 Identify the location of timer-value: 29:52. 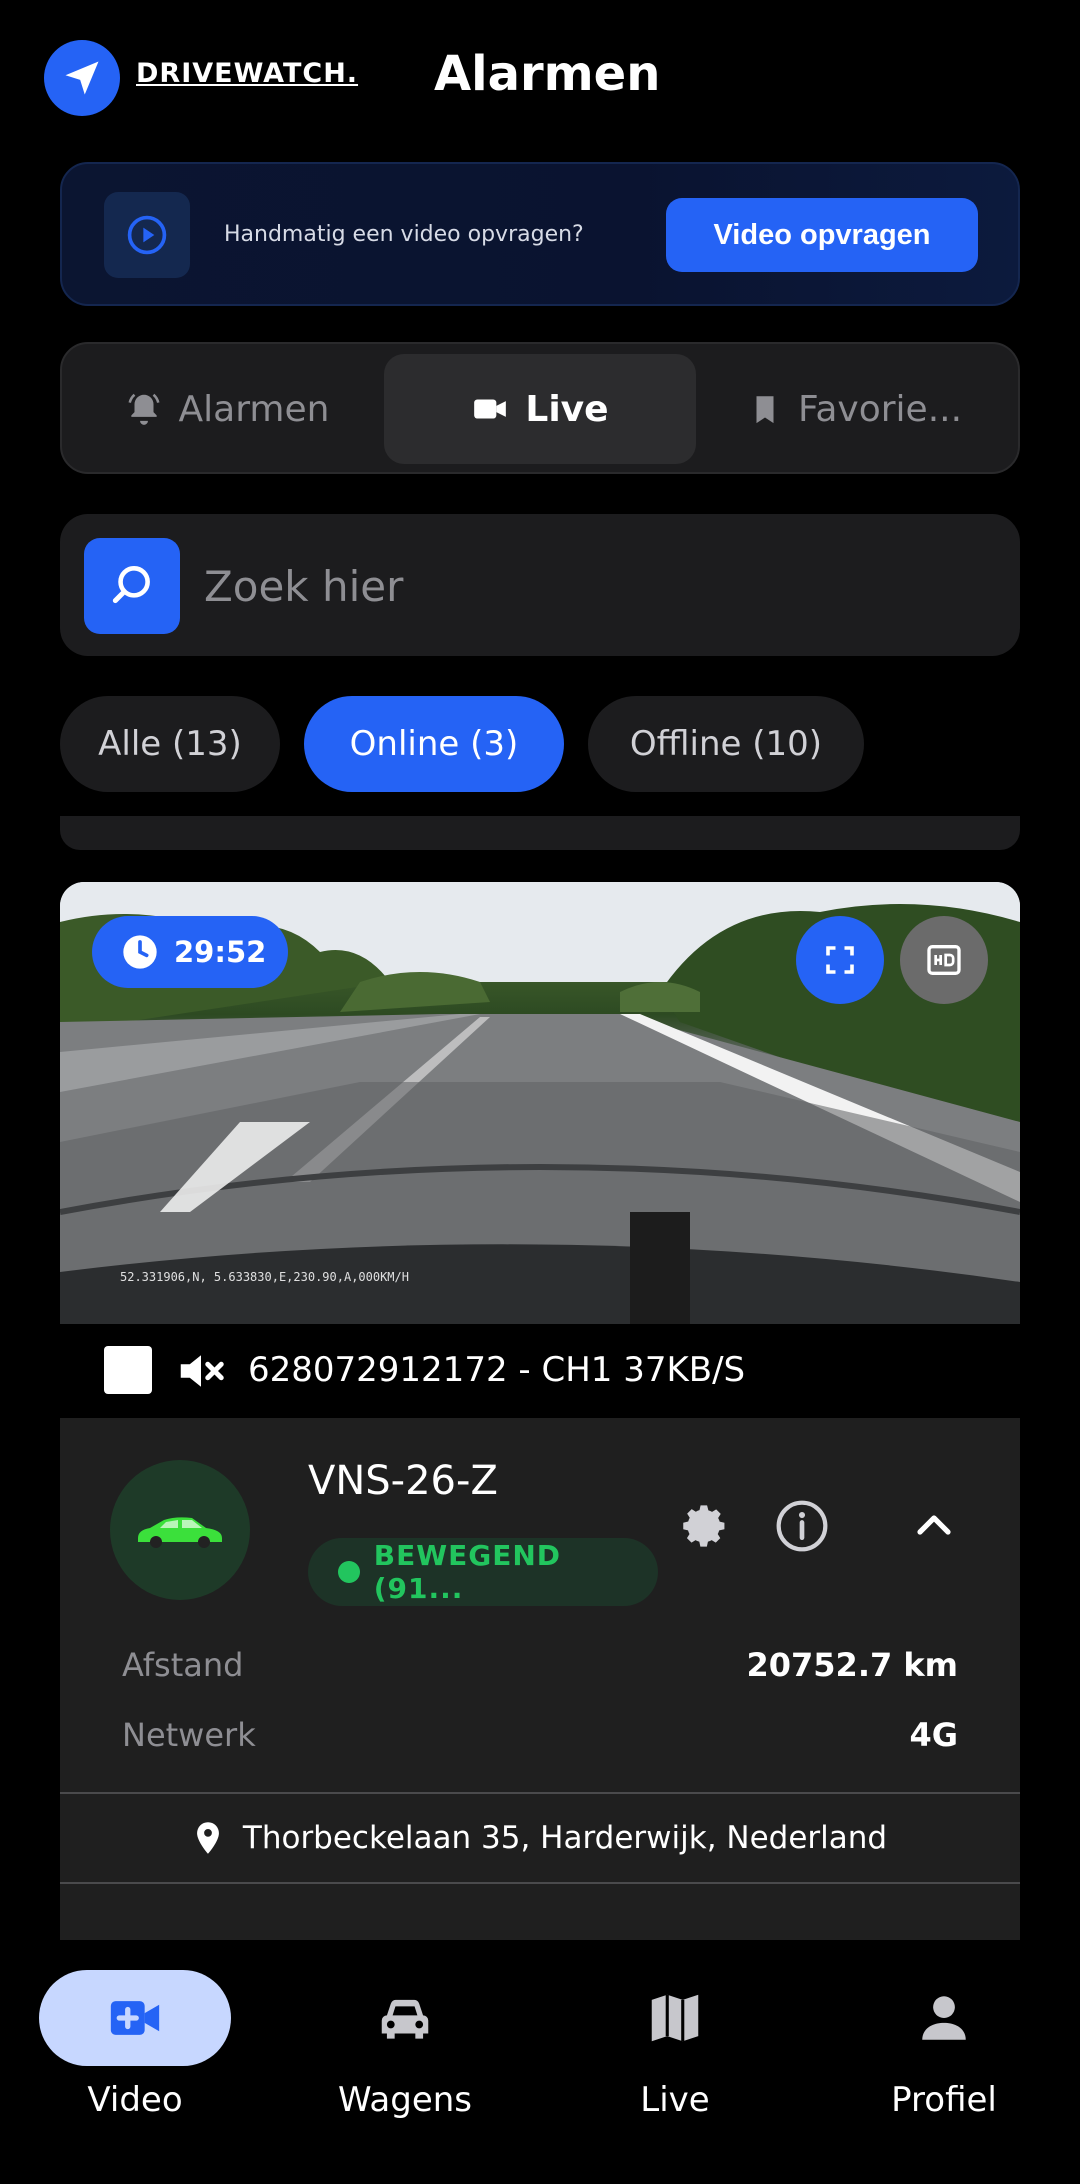
(220, 952).